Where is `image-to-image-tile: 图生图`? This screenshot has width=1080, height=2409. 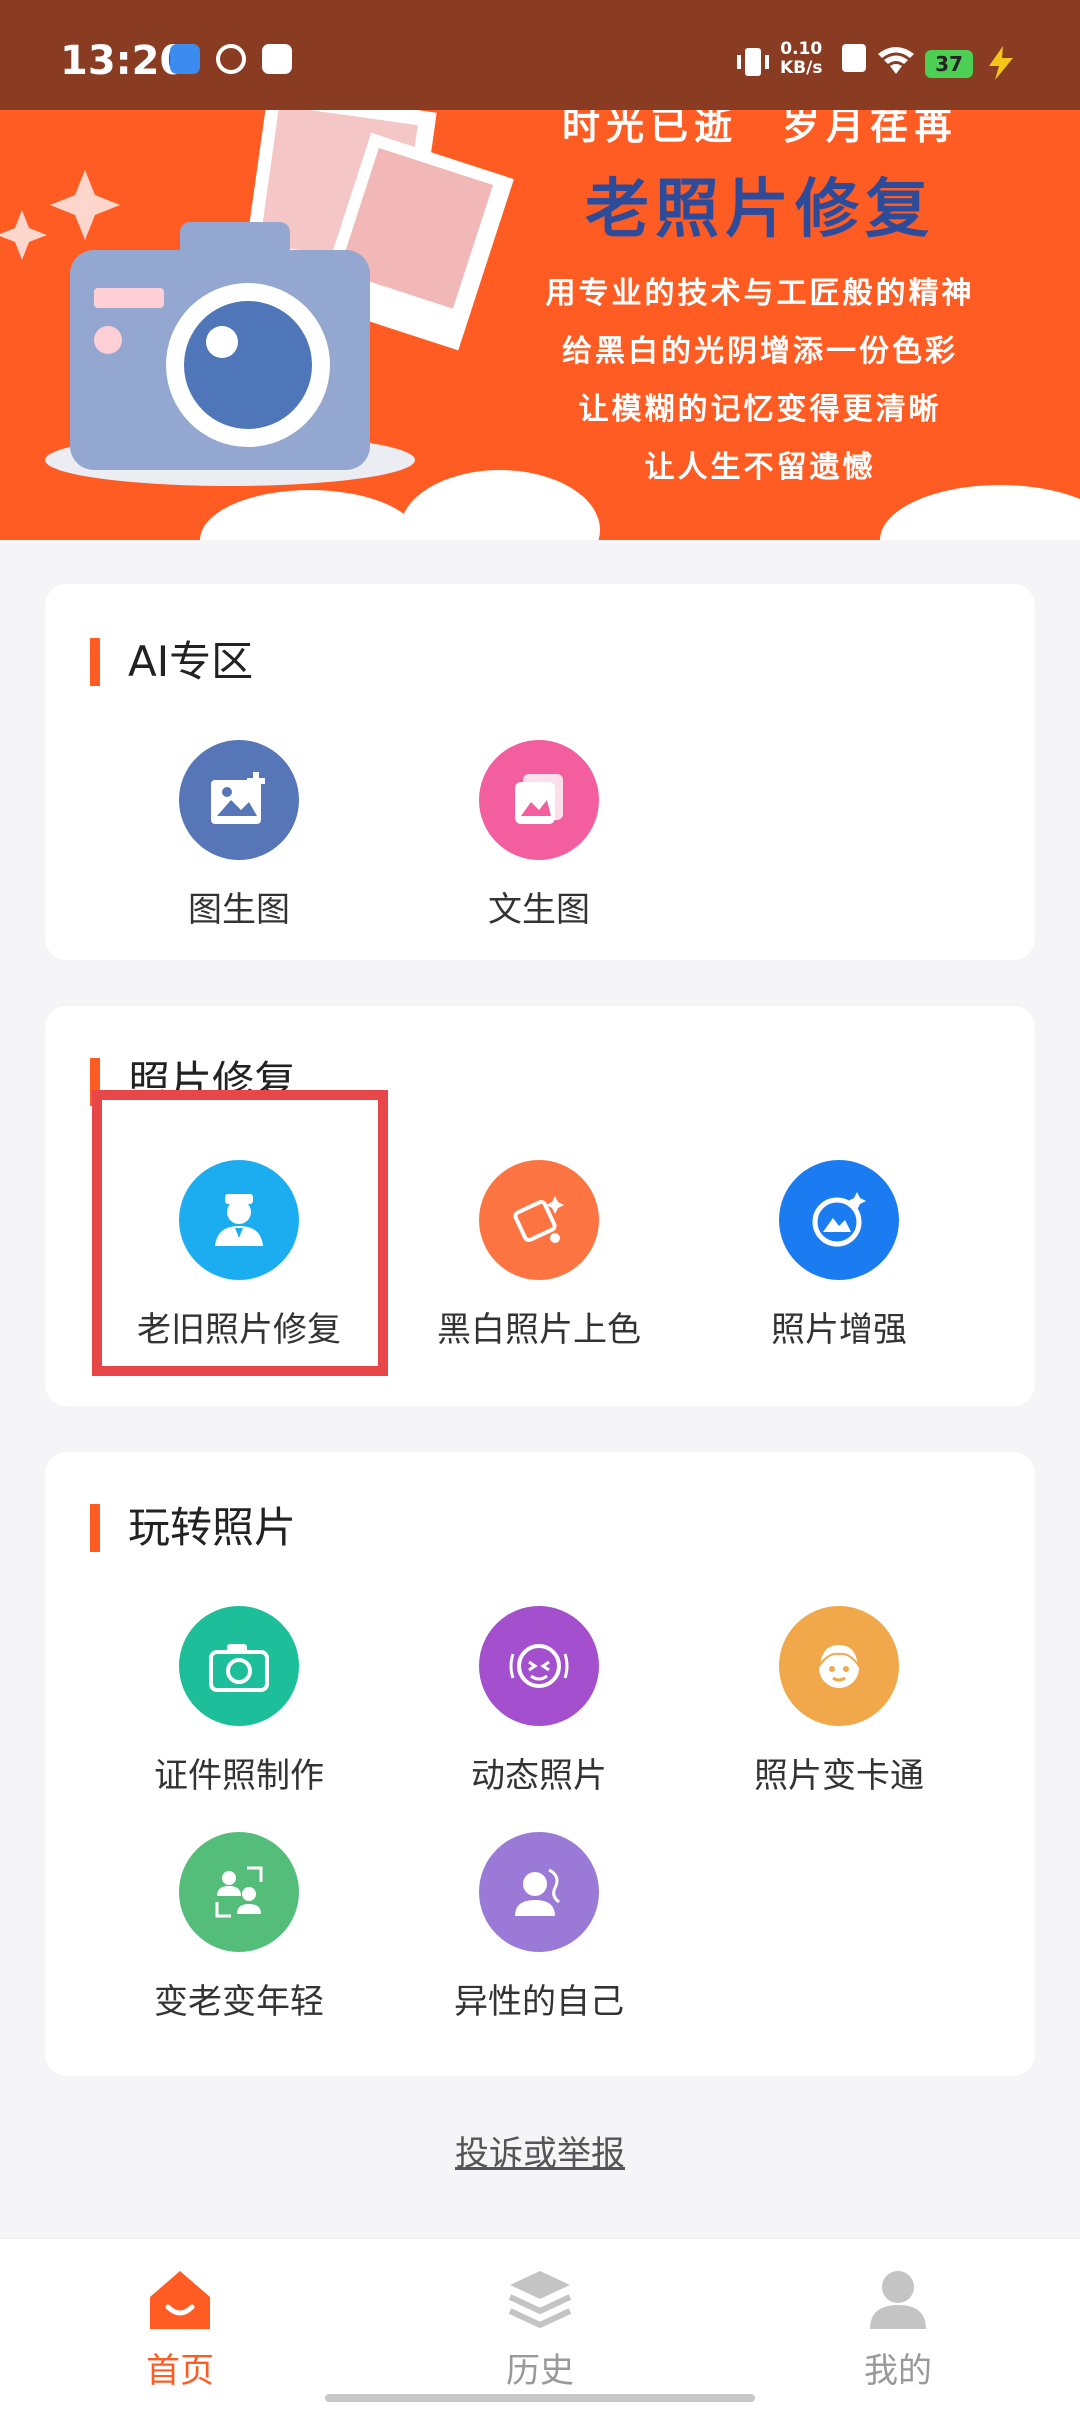
image-to-image-tile: 图生图 is located at coordinates (239, 835).